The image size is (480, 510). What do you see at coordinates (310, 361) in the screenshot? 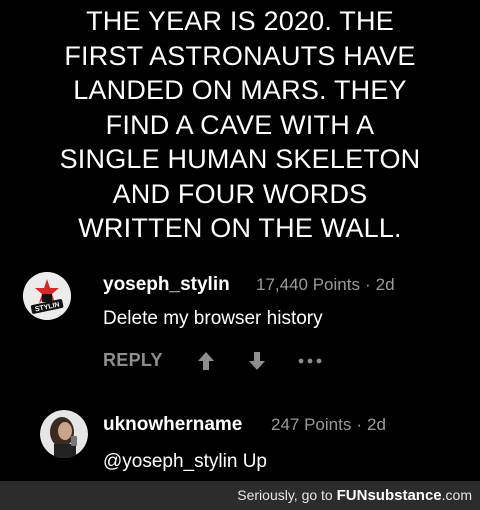
I see `more-dots-icon` at bounding box center [310, 361].